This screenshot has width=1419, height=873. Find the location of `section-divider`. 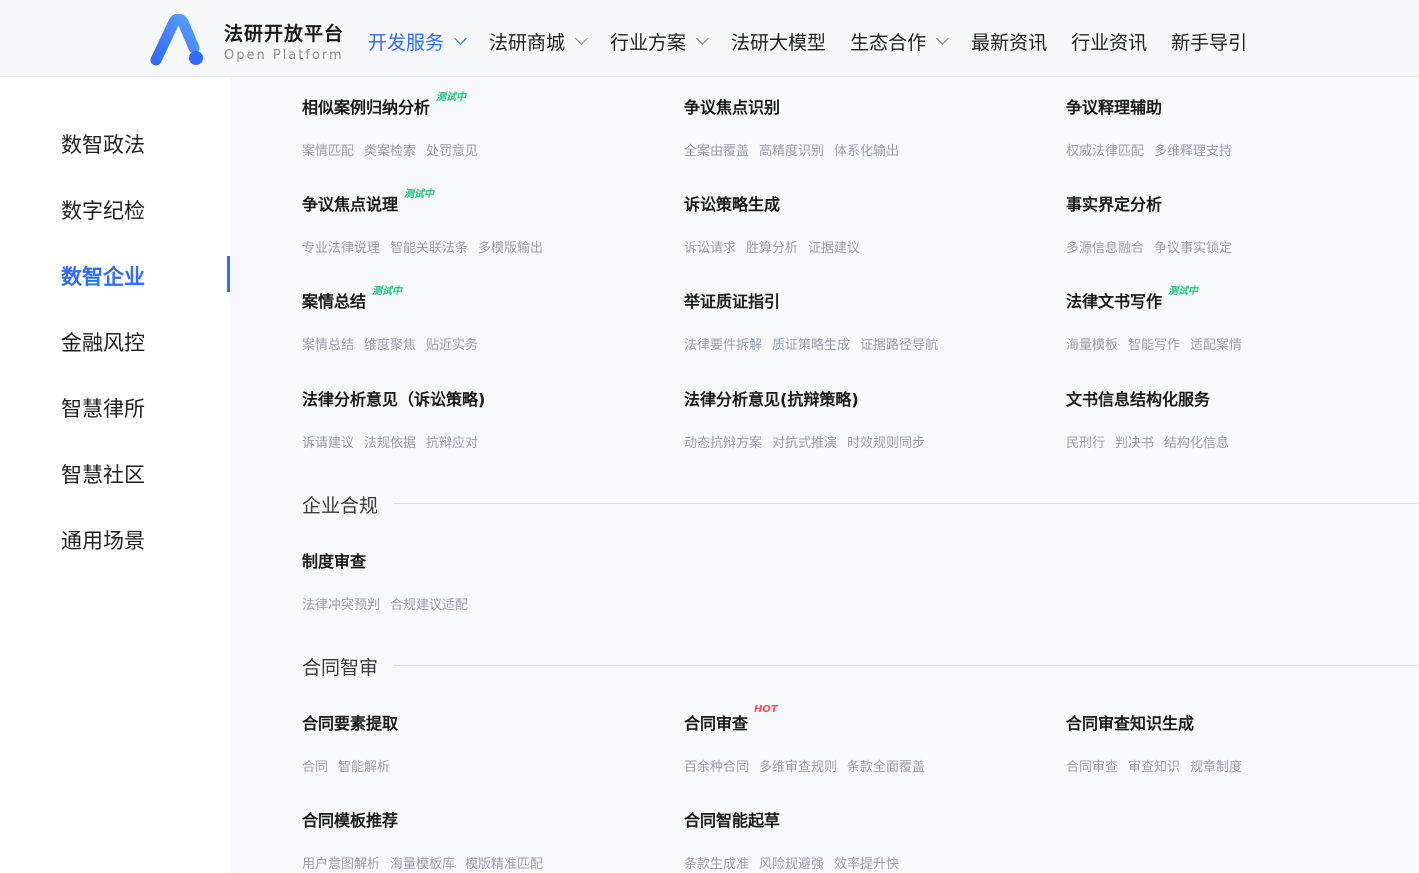

section-divider is located at coordinates (906, 503).